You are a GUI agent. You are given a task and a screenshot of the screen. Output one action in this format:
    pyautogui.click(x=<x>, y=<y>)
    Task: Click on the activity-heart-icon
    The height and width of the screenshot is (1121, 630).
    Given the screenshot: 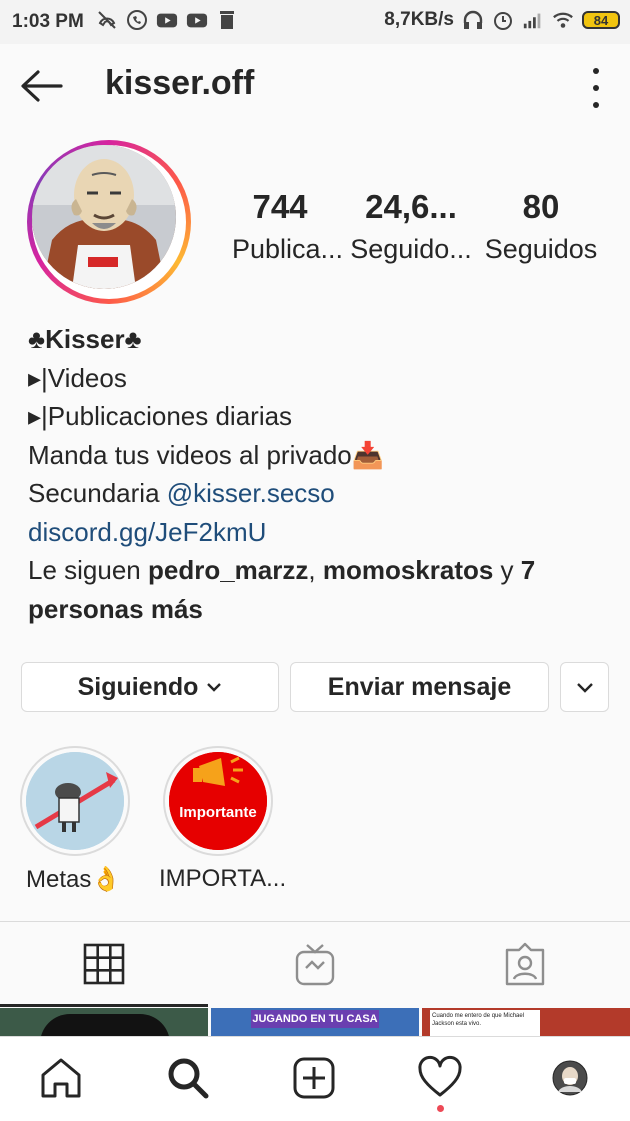 What is the action you would take?
    pyautogui.click(x=440, y=1078)
    